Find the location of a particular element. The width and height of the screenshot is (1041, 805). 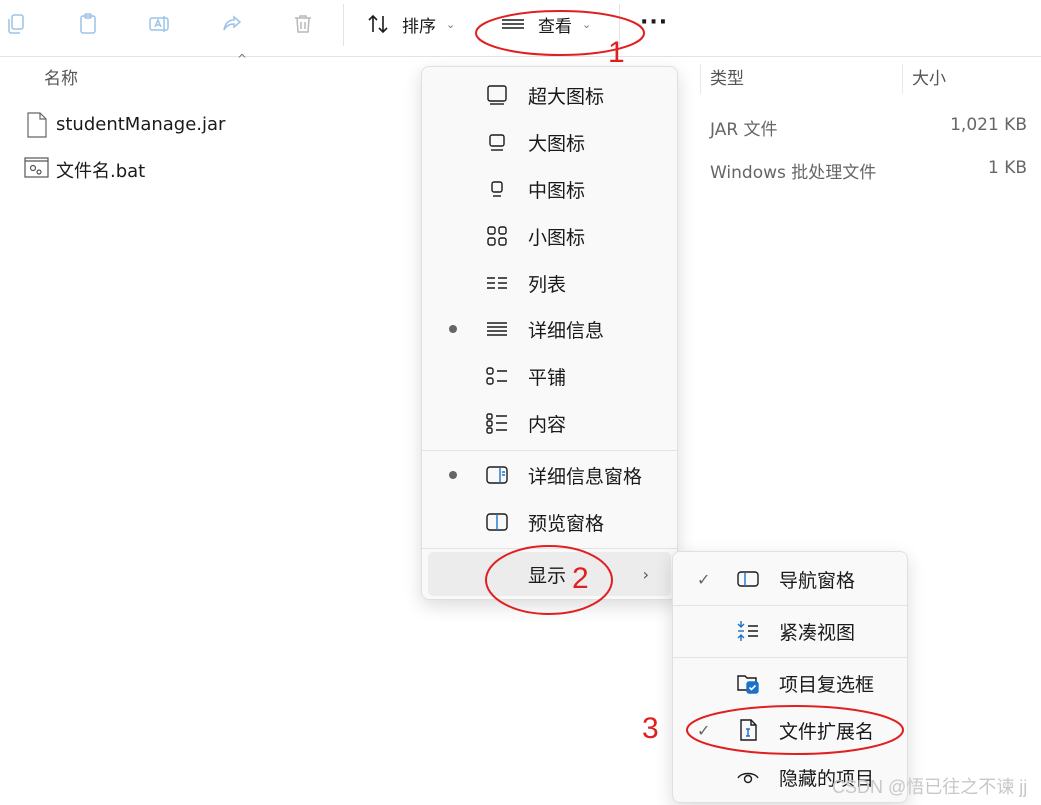

file-name: 文件名.bat is located at coordinates (101, 171).